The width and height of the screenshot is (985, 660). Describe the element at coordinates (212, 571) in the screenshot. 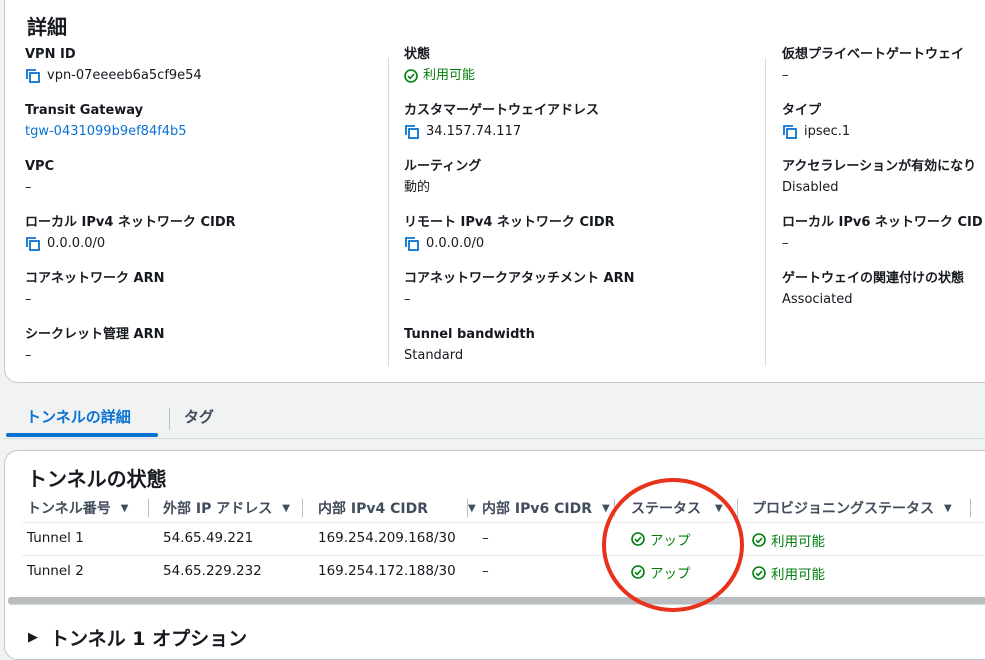

I see `cell-outside-ip: 54.65.229.232` at that location.